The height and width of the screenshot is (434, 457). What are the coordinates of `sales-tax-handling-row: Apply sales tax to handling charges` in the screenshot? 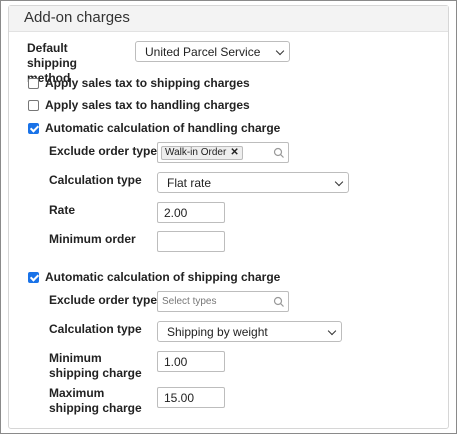 It's located at (139, 105).